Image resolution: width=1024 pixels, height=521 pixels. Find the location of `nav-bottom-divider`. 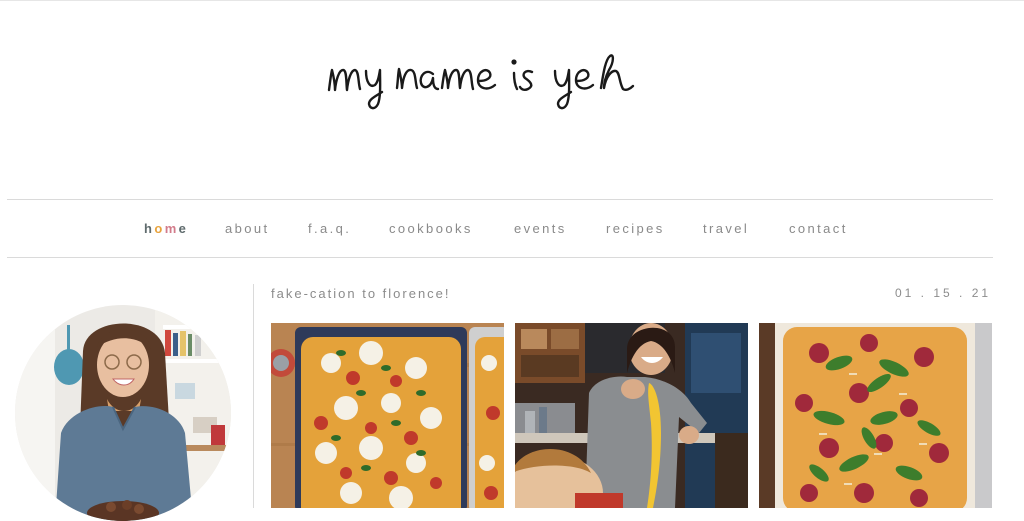

nav-bottom-divider is located at coordinates (500, 257).